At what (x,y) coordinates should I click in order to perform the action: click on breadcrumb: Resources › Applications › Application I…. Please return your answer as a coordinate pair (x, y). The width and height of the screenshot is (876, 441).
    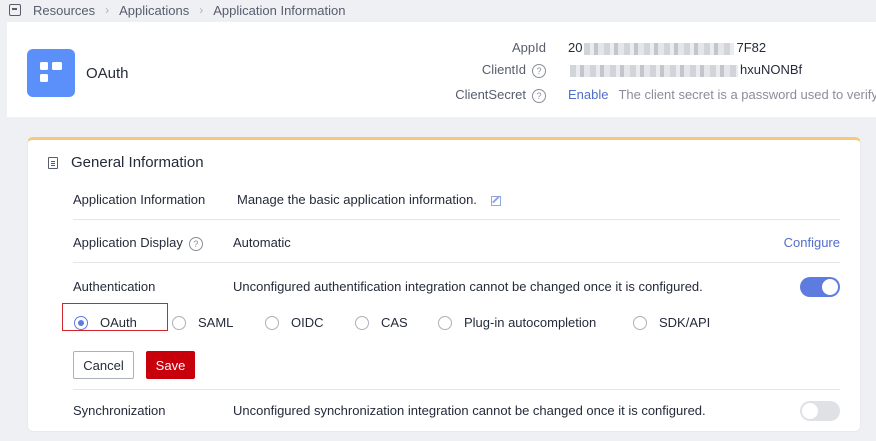
    Looking at the image, I should click on (438, 10).